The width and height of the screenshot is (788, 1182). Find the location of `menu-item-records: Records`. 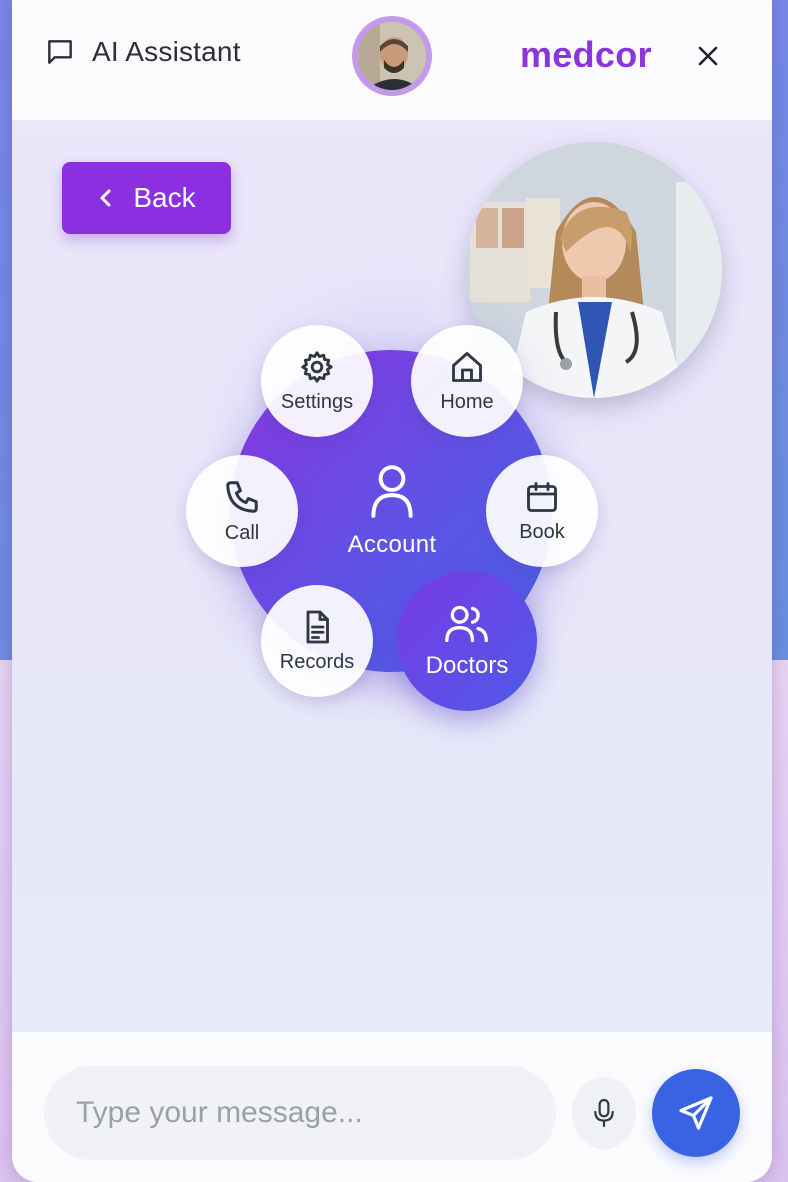

menu-item-records: Records is located at coordinates (317, 641).